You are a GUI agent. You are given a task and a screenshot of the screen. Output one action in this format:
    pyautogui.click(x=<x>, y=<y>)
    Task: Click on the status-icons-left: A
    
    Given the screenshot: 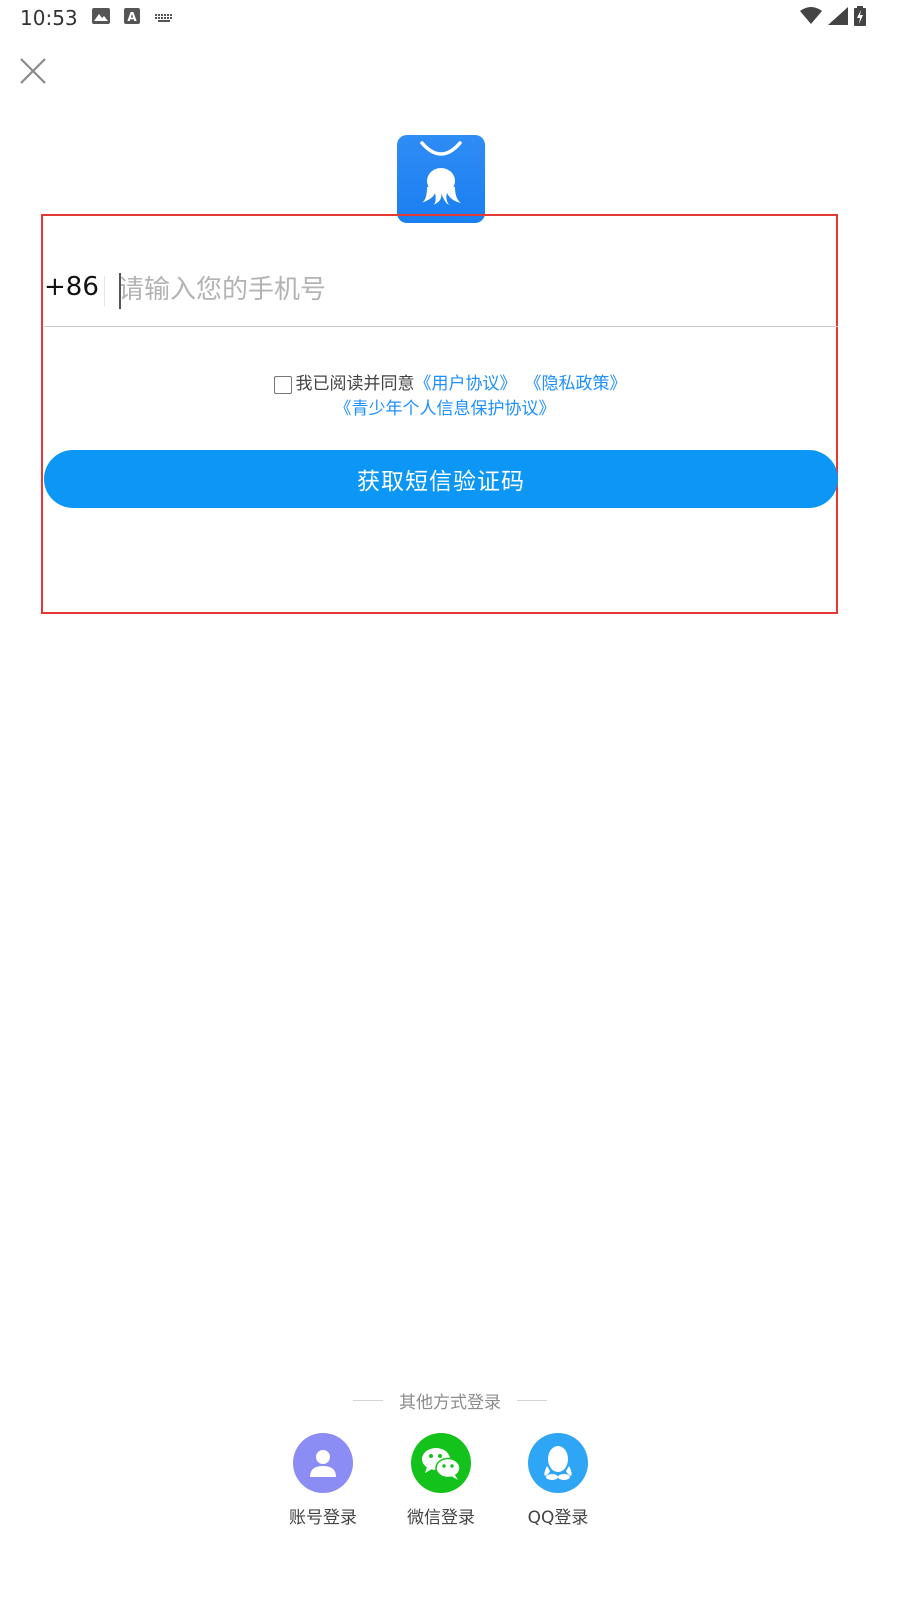 What is the action you would take?
    pyautogui.click(x=133, y=18)
    